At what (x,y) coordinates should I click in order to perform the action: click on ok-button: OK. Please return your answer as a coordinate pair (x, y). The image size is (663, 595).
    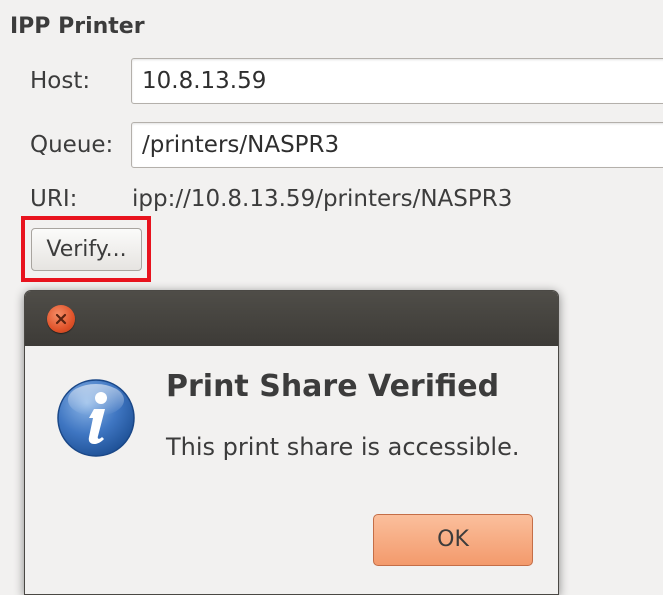
    Looking at the image, I should click on (453, 540).